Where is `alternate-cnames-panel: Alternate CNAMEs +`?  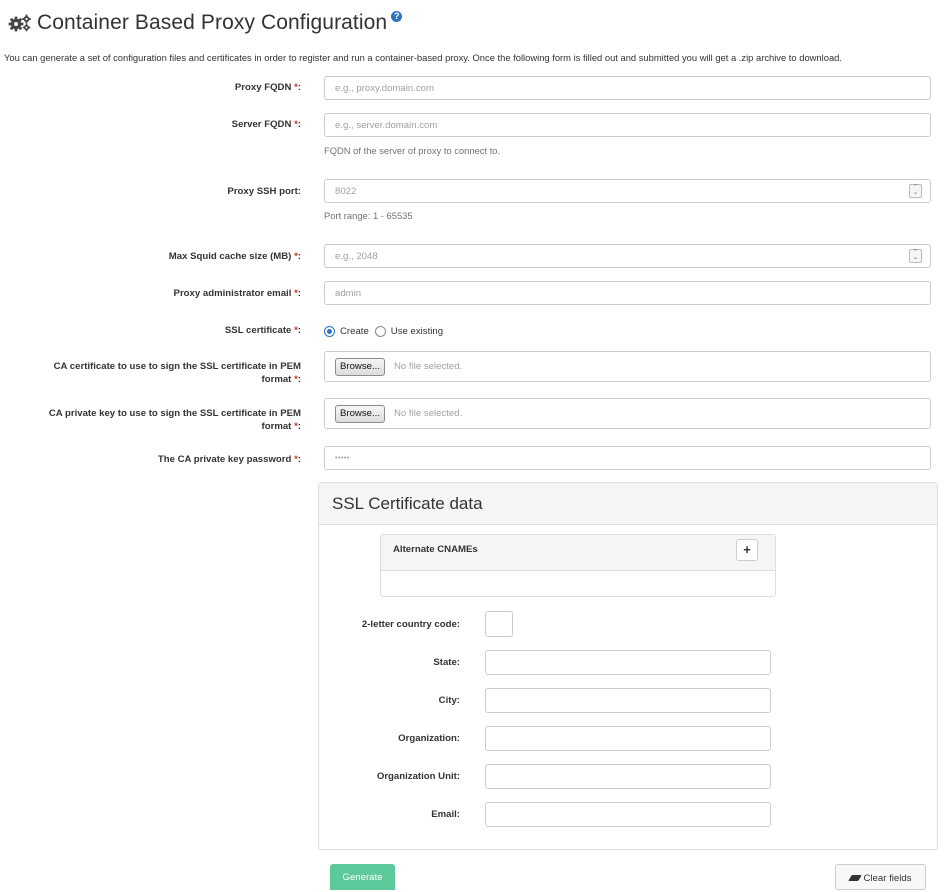
alternate-cnames-panel: Alternate CNAMEs + is located at coordinates (578, 565).